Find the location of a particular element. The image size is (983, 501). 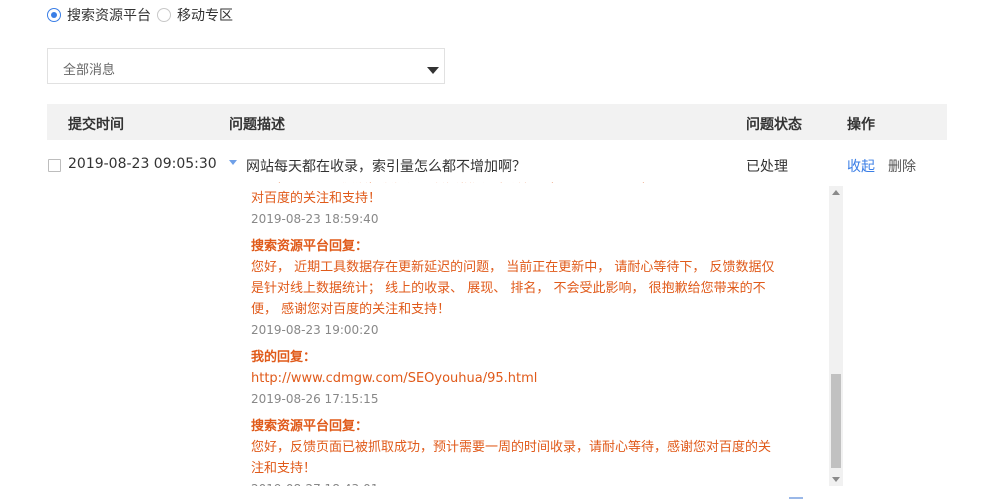

radio-label-mobile-zone: 移动专区 is located at coordinates (205, 16).